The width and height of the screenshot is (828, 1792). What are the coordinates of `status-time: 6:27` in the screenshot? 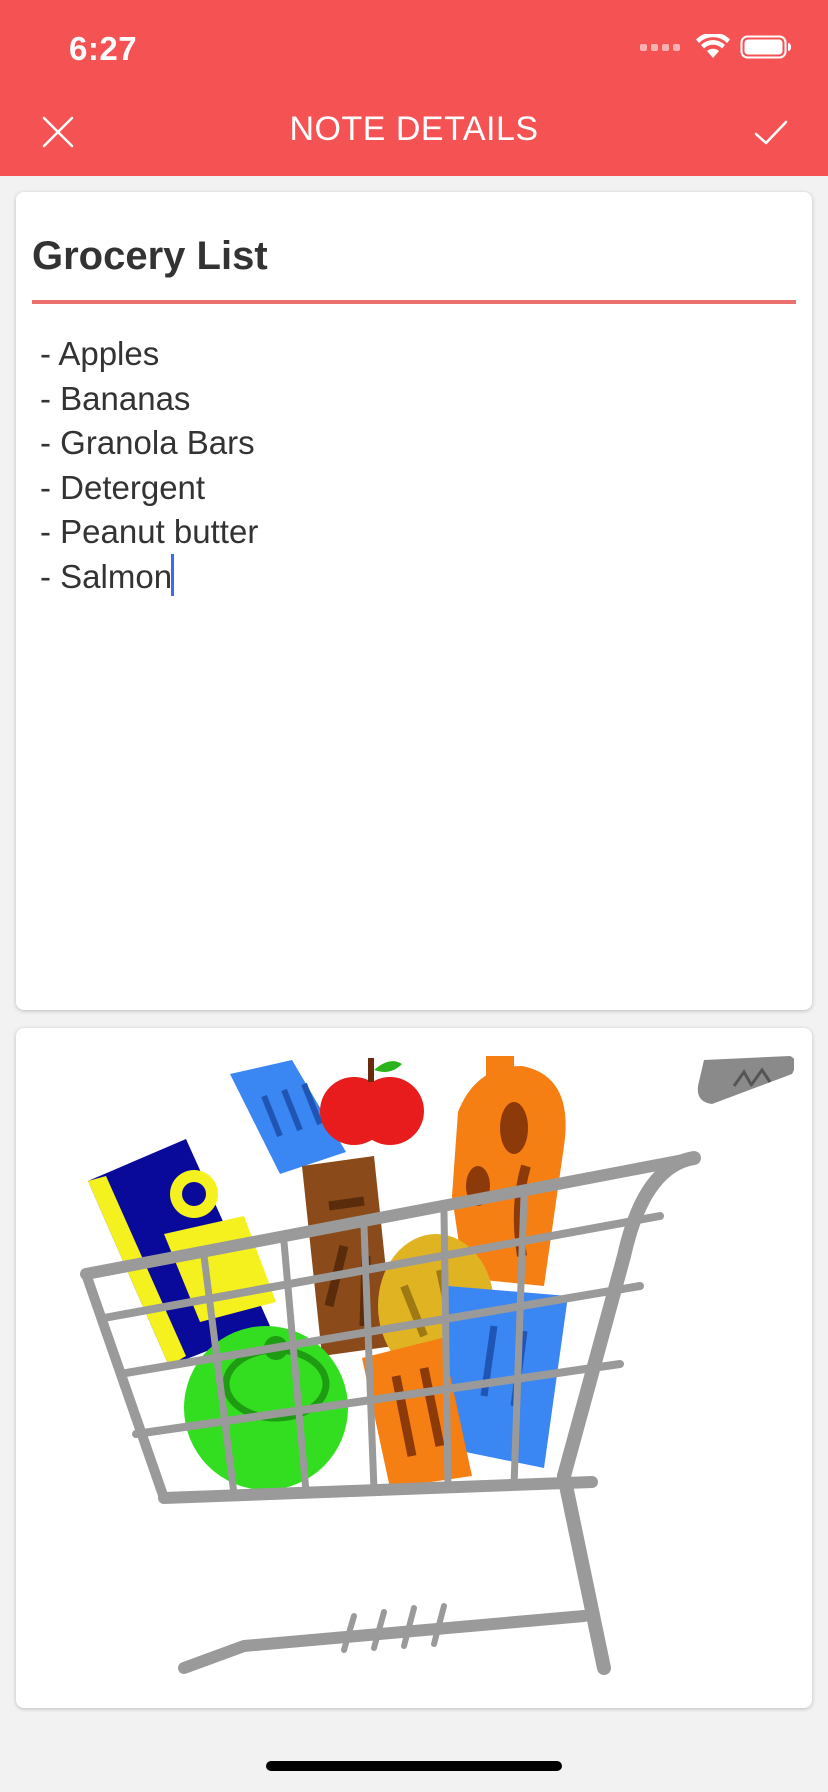 It's located at (103, 48).